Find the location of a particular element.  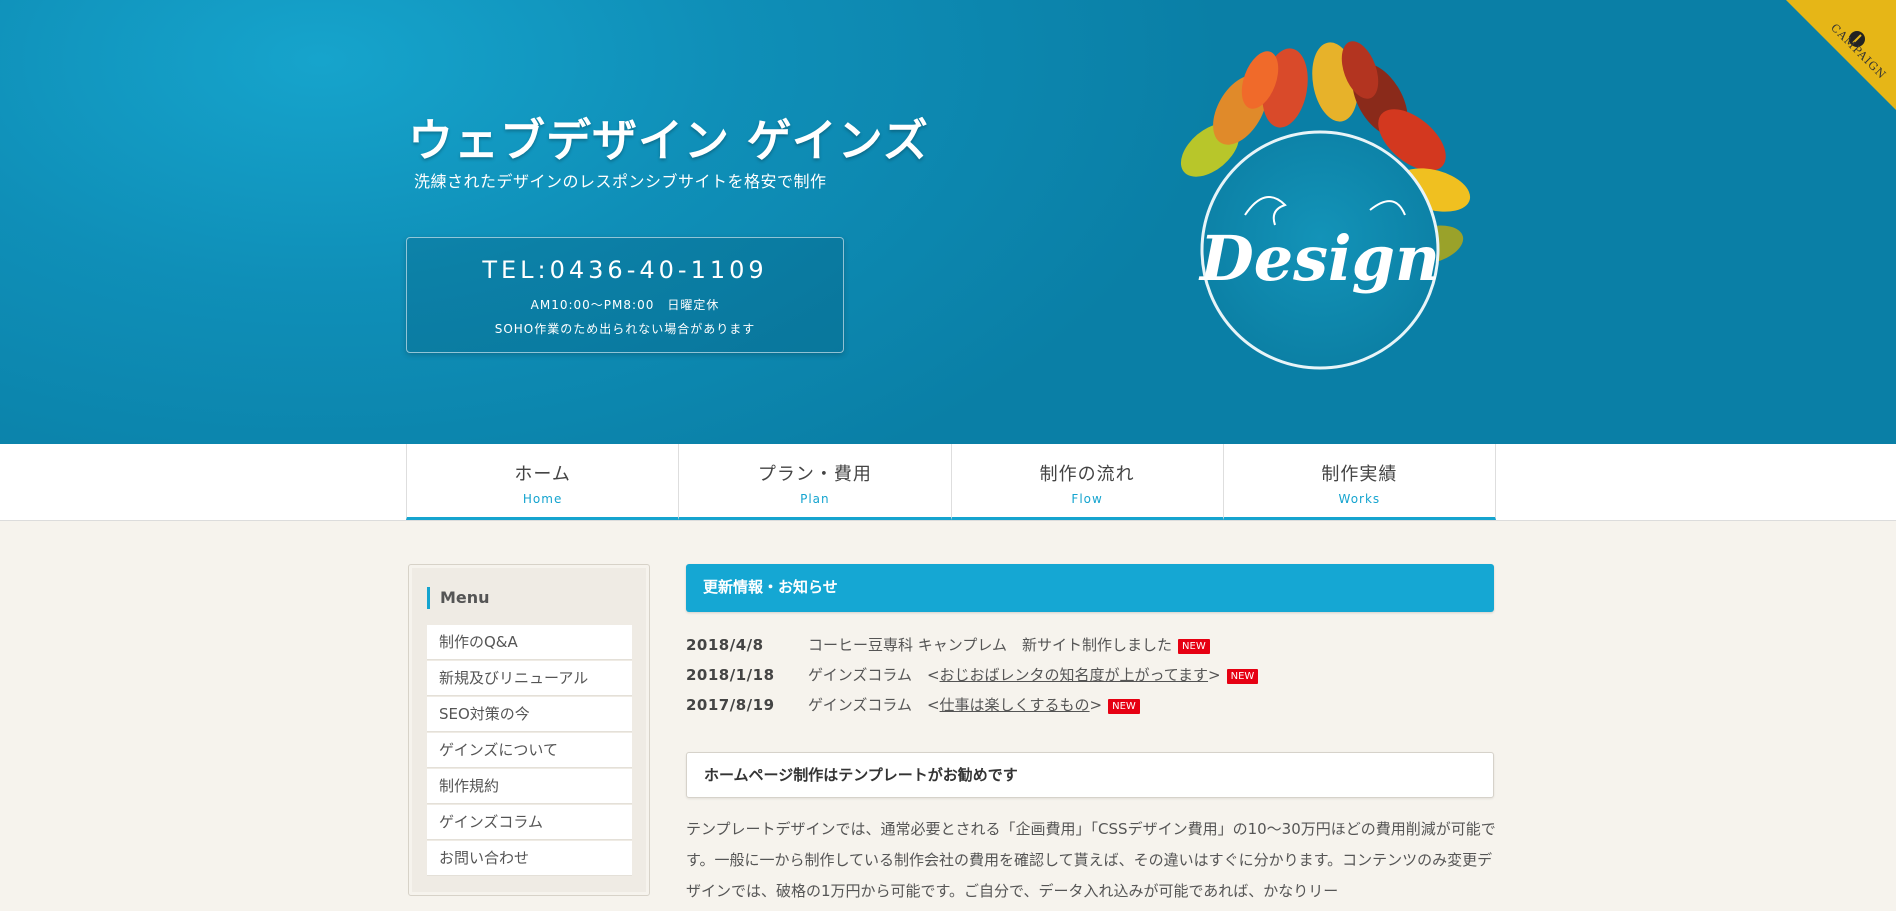

business-hours: AM10:00～PM8:00 日曜定休 is located at coordinates (625, 305).